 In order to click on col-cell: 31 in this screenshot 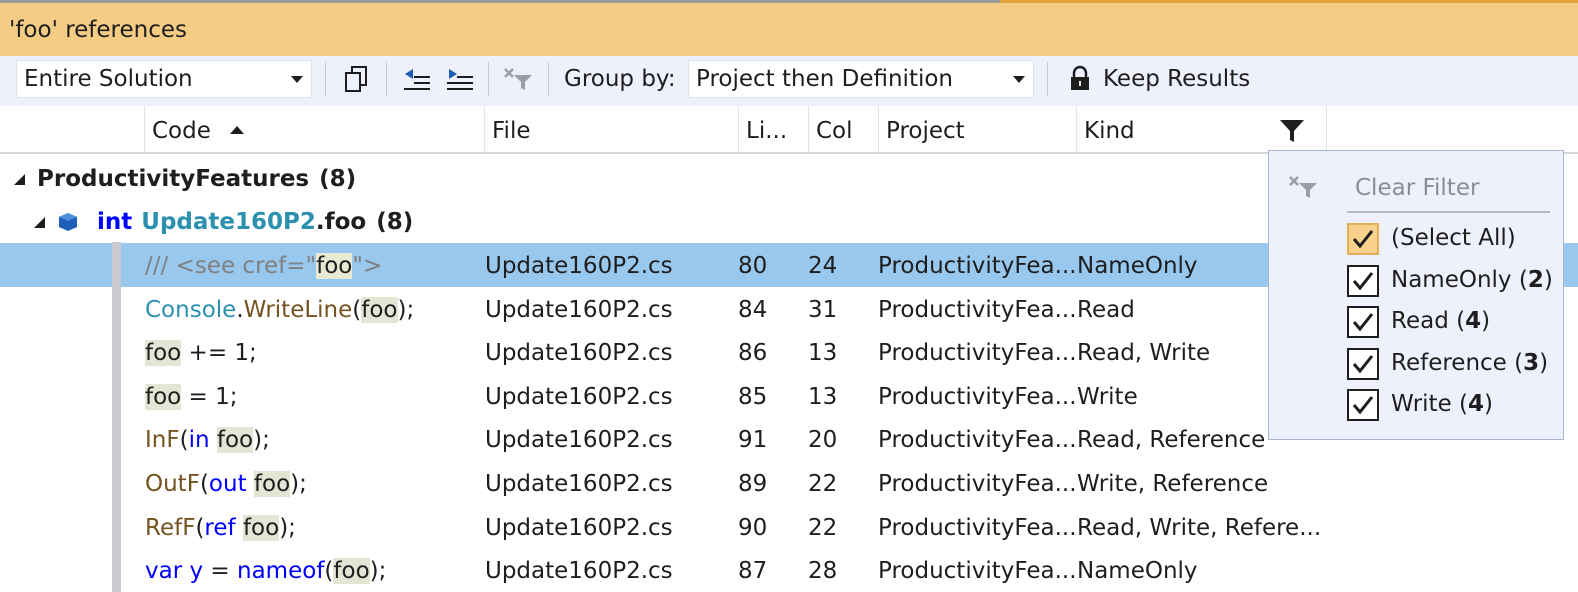, I will do `click(823, 309)`.